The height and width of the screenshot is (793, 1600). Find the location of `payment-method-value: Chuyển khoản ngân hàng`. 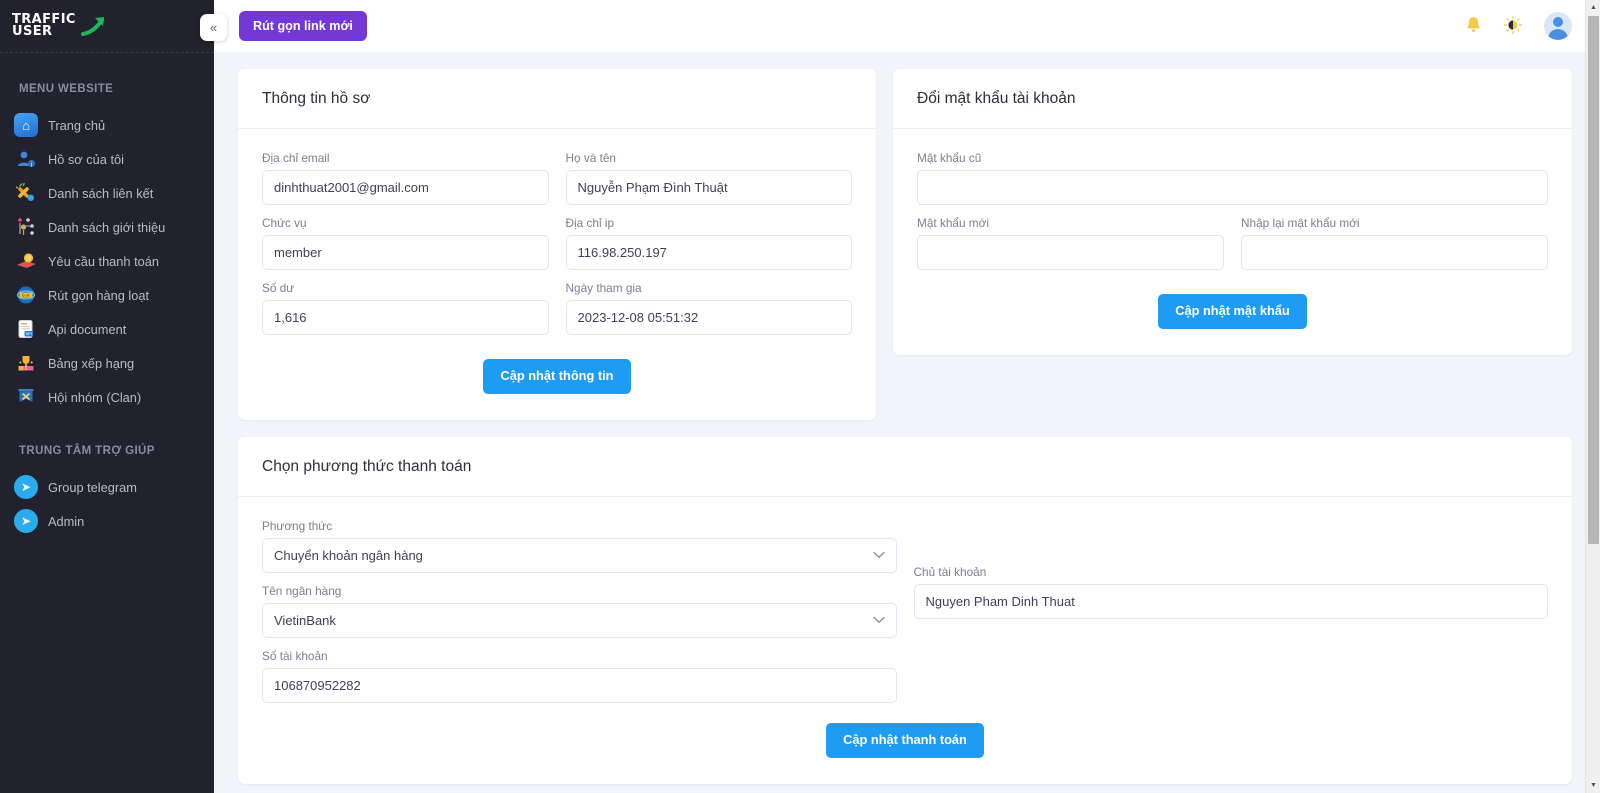

payment-method-value: Chuyển khoản ngân hàng is located at coordinates (348, 555).